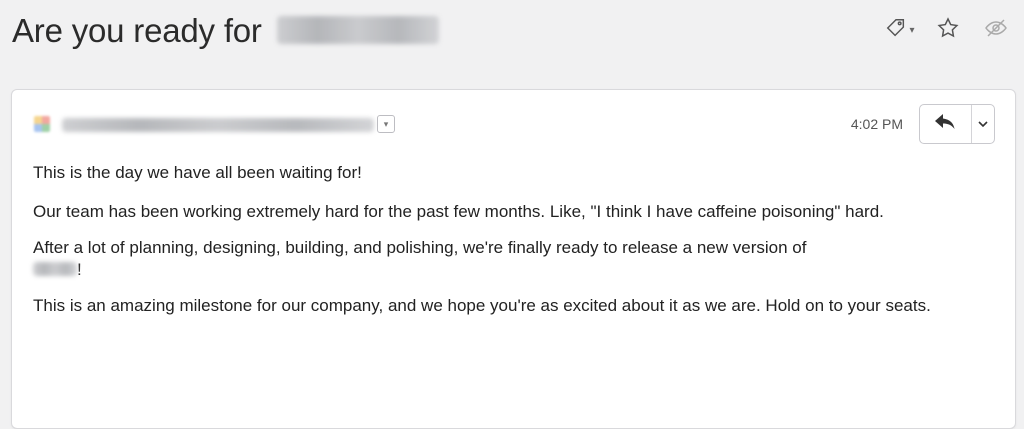  What do you see at coordinates (876, 124) in the screenshot?
I see `message-time: 4:02 PM` at bounding box center [876, 124].